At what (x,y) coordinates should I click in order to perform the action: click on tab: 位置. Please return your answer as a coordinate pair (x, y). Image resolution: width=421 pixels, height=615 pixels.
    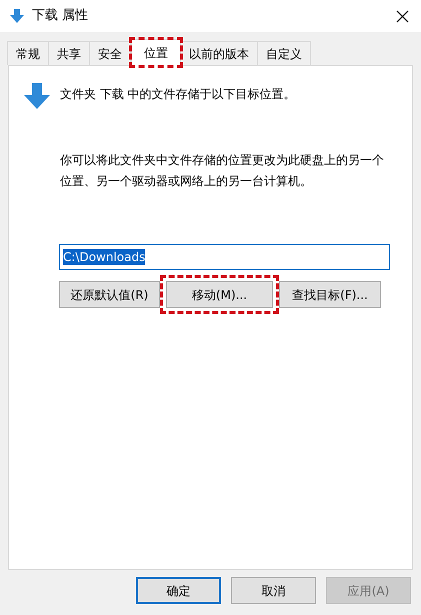
    Looking at the image, I should click on (156, 52).